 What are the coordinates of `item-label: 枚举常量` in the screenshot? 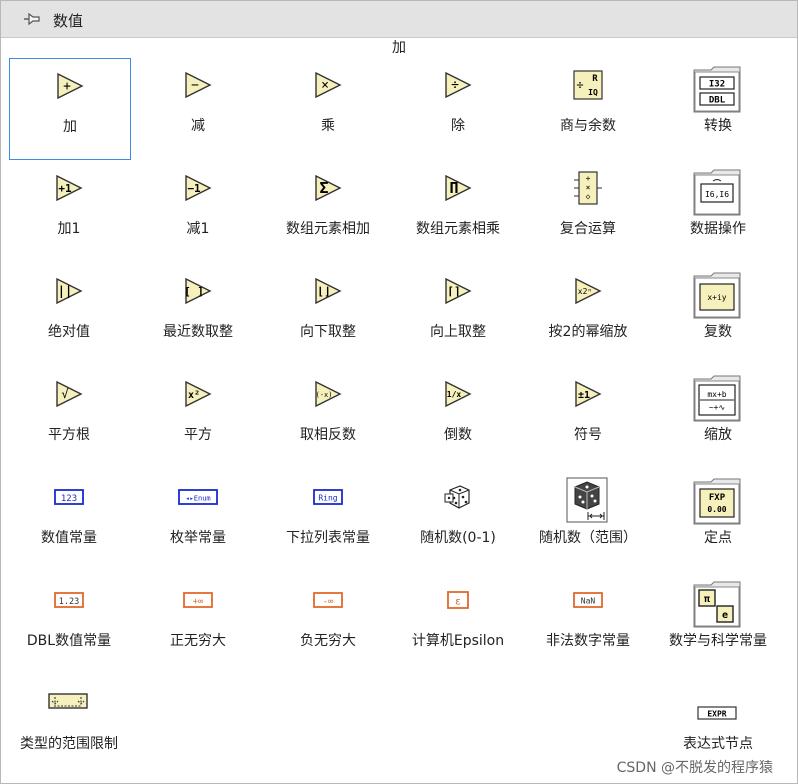 It's located at (198, 538).